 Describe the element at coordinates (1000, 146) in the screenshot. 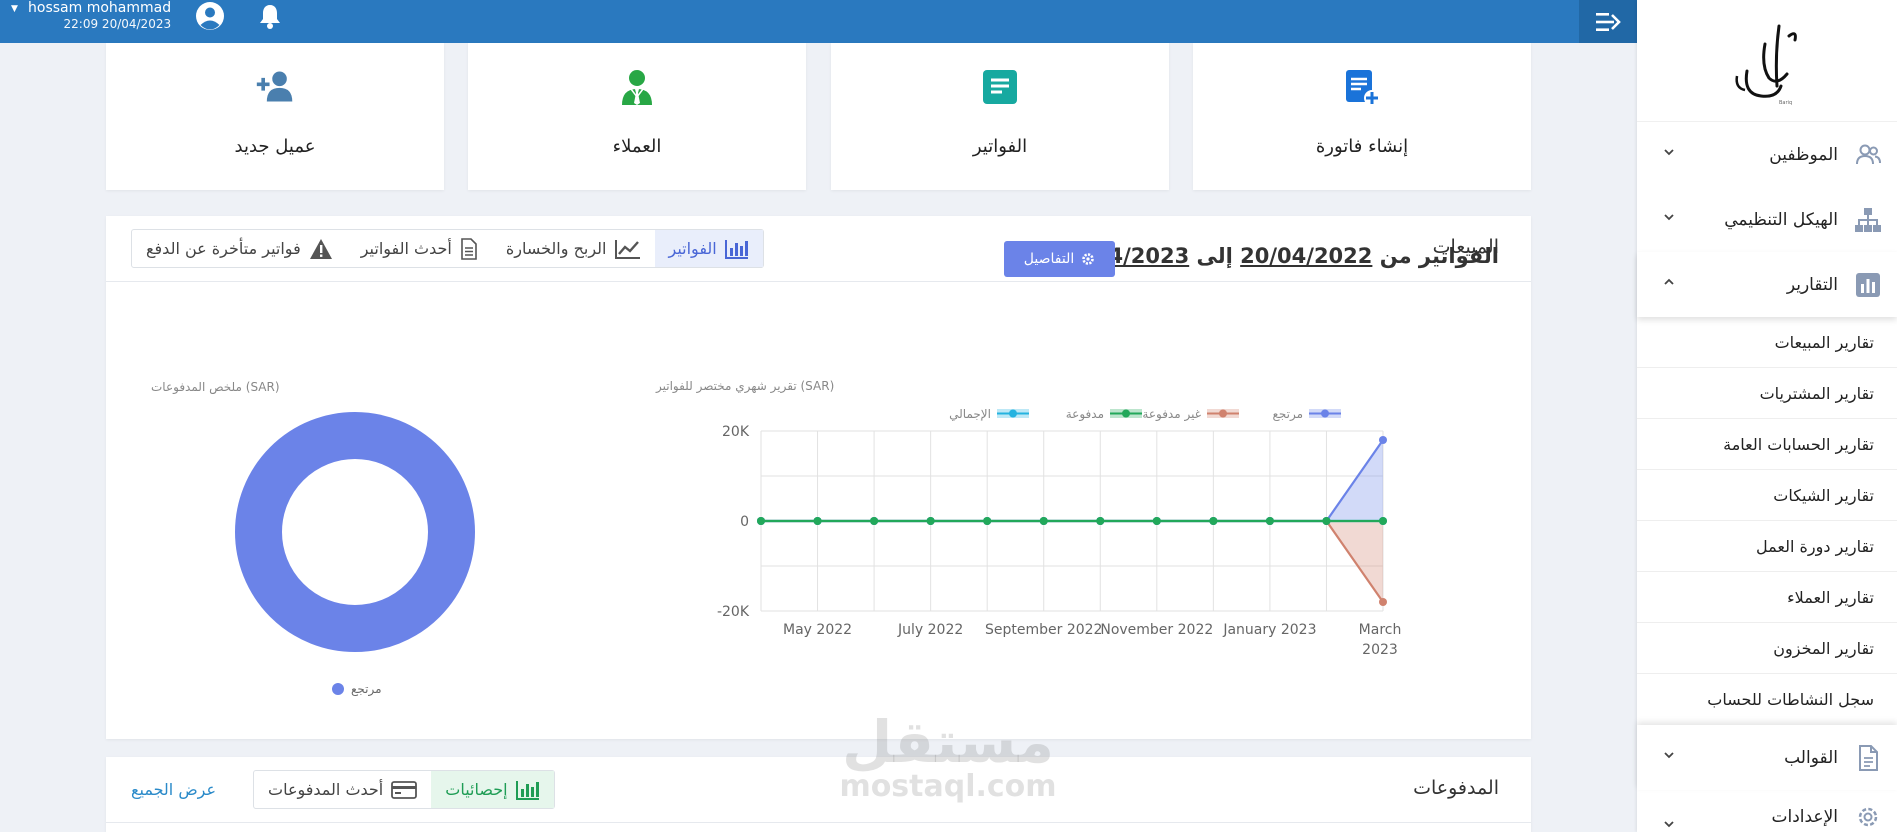

I see `card-label: الفواتير` at that location.